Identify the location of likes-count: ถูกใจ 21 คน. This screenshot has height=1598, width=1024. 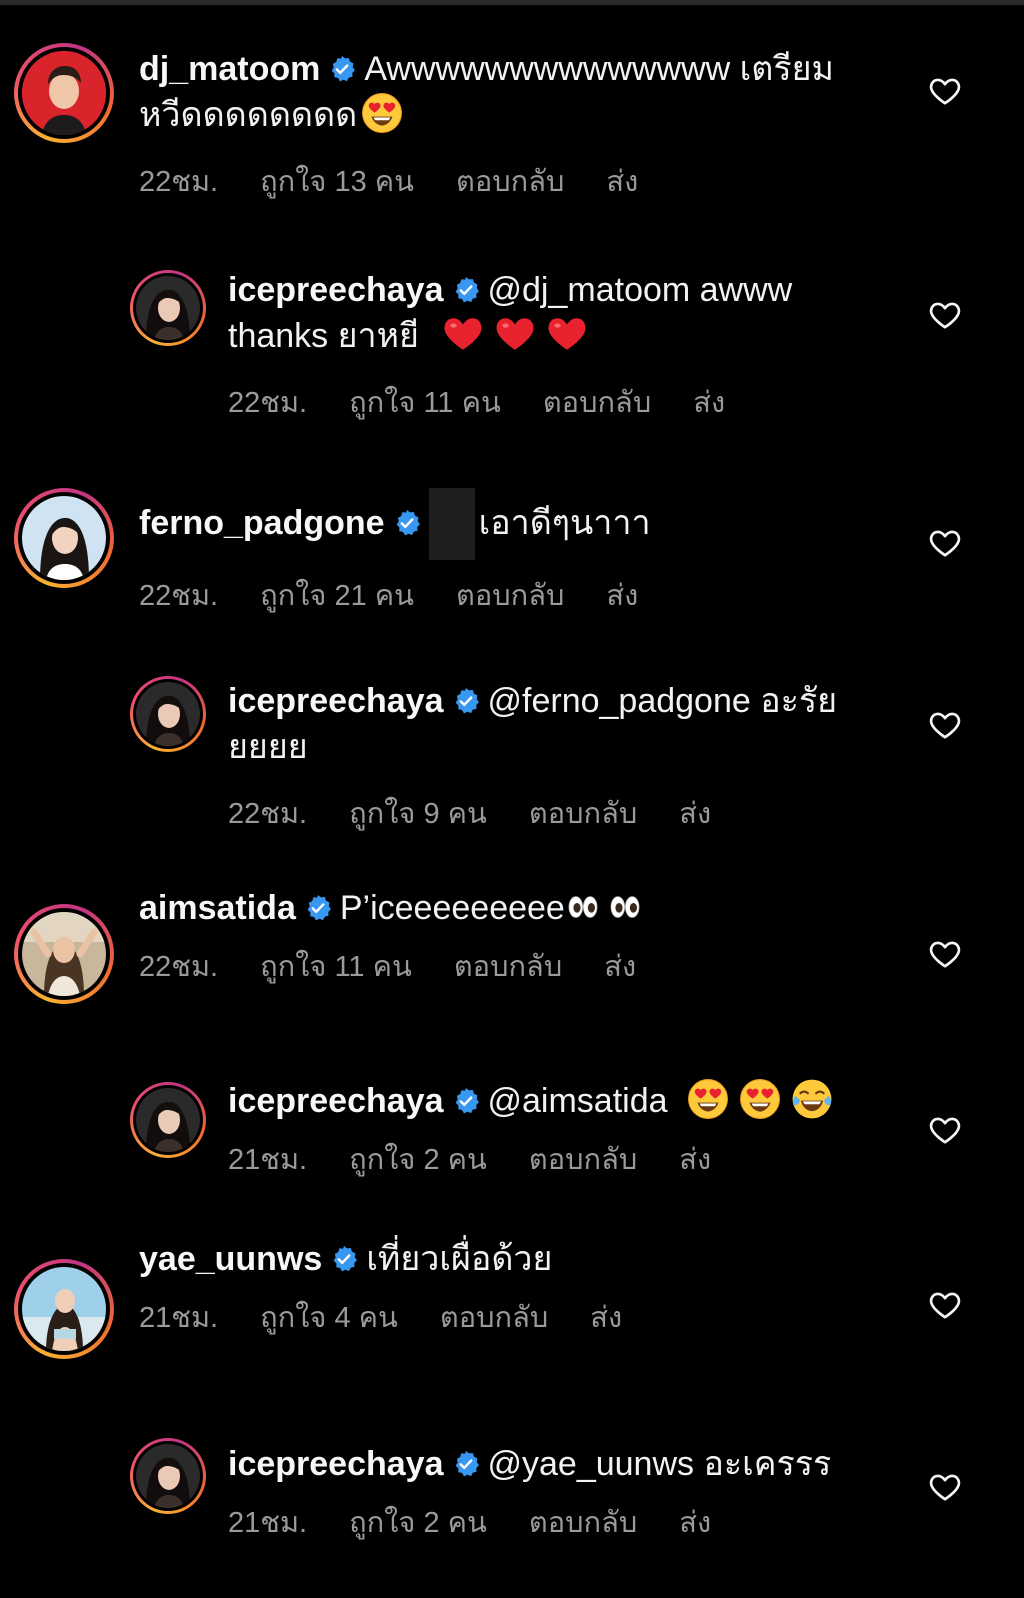
(337, 596).